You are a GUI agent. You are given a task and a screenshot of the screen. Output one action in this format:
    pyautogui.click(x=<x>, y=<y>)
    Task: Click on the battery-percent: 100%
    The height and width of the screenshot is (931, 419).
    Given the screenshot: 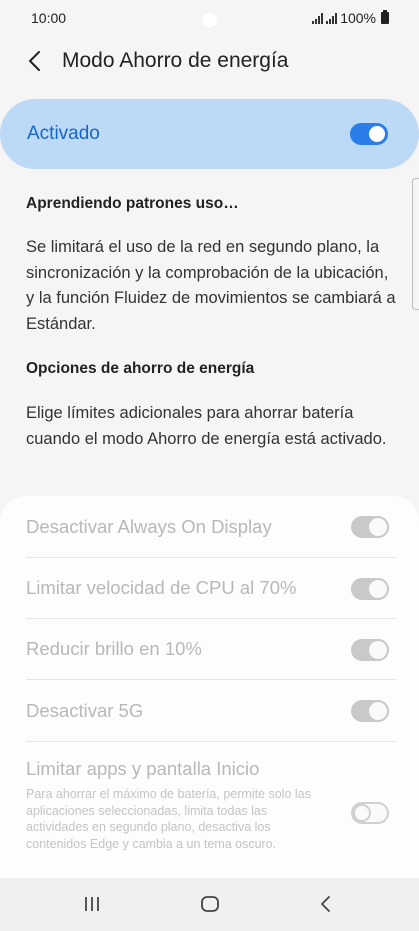 What is the action you would take?
    pyautogui.click(x=358, y=18)
    